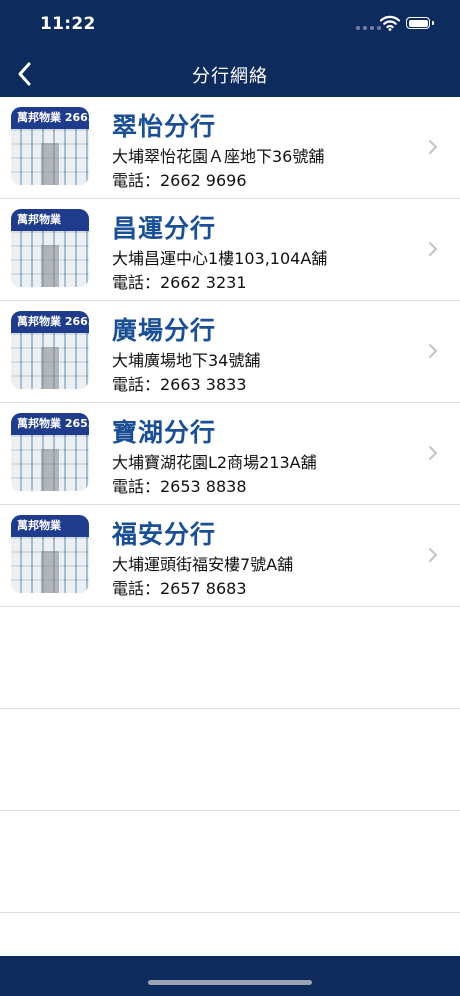 Image resolution: width=460 pixels, height=996 pixels. What do you see at coordinates (164, 228) in the screenshot?
I see `branch-name: 昌運分行` at bounding box center [164, 228].